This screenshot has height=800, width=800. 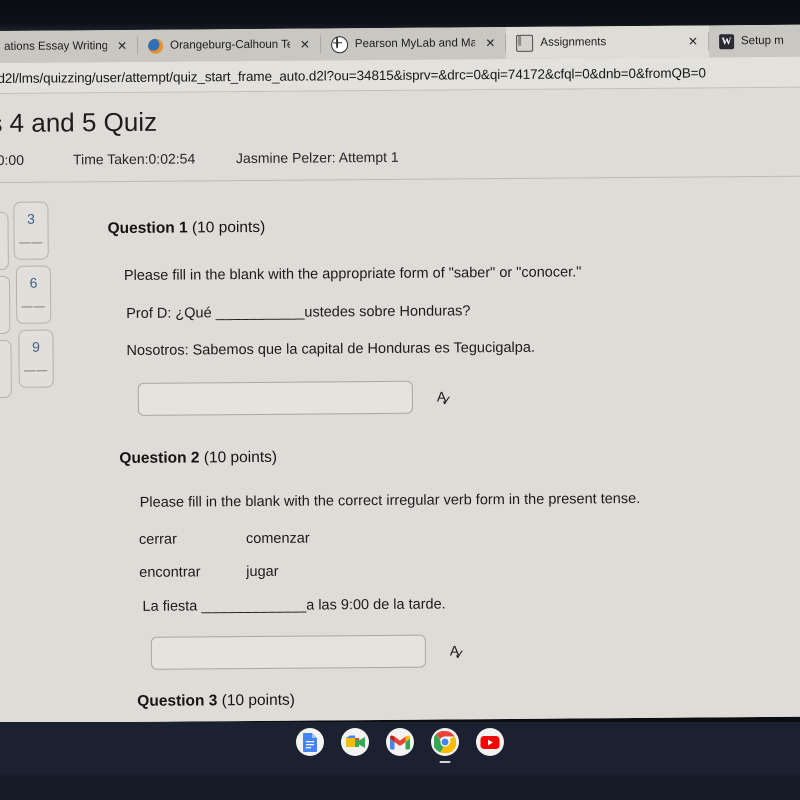 I want to click on tab-label: Setup m, so click(x=762, y=41).